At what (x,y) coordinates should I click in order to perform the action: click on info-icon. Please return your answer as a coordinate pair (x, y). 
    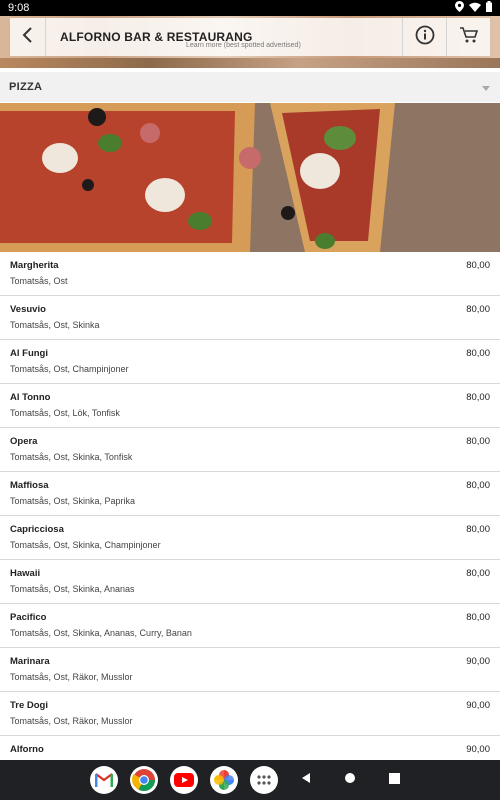
    Looking at the image, I should click on (425, 37).